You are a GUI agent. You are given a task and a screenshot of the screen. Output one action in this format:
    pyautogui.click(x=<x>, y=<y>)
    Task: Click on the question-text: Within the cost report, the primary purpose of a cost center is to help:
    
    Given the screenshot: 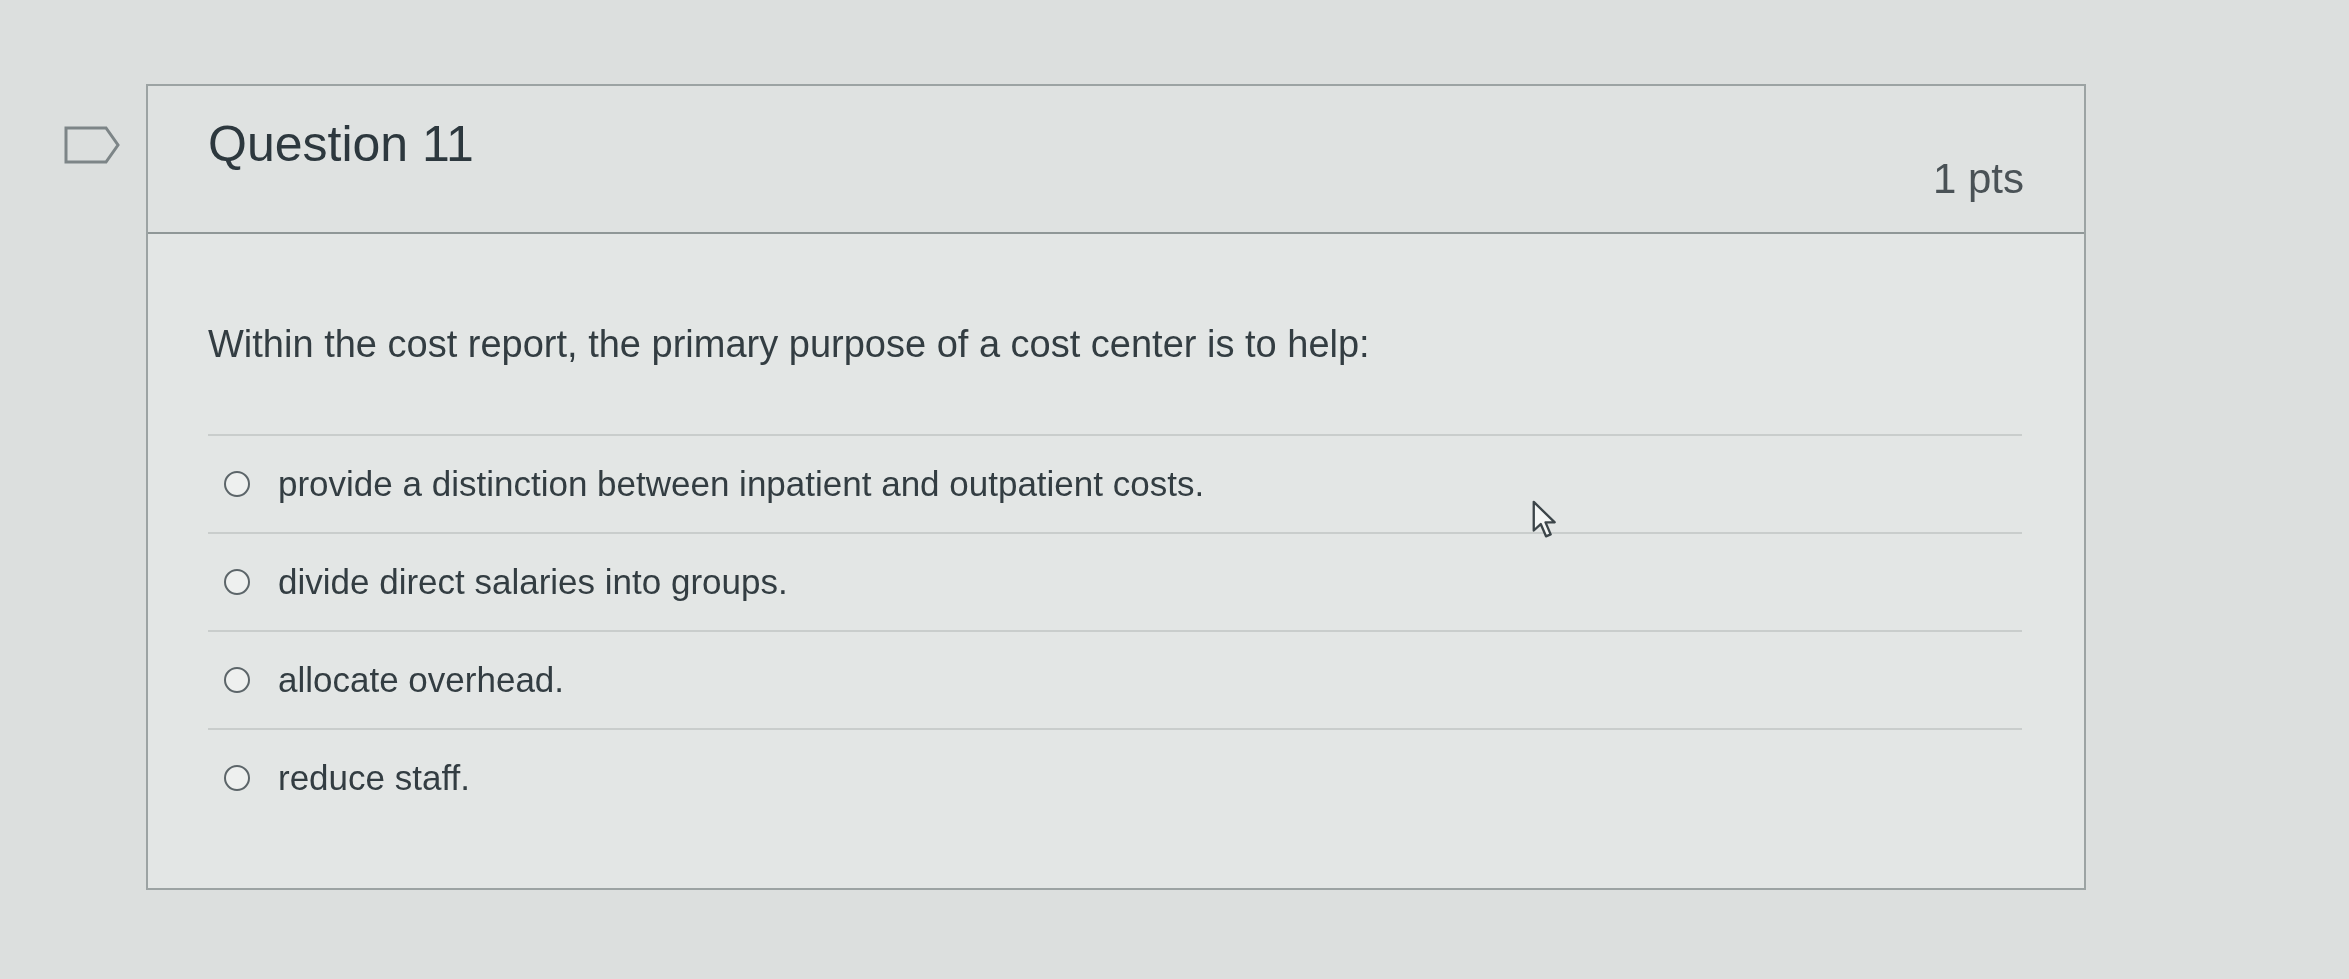 What is the action you would take?
    pyautogui.click(x=789, y=344)
    